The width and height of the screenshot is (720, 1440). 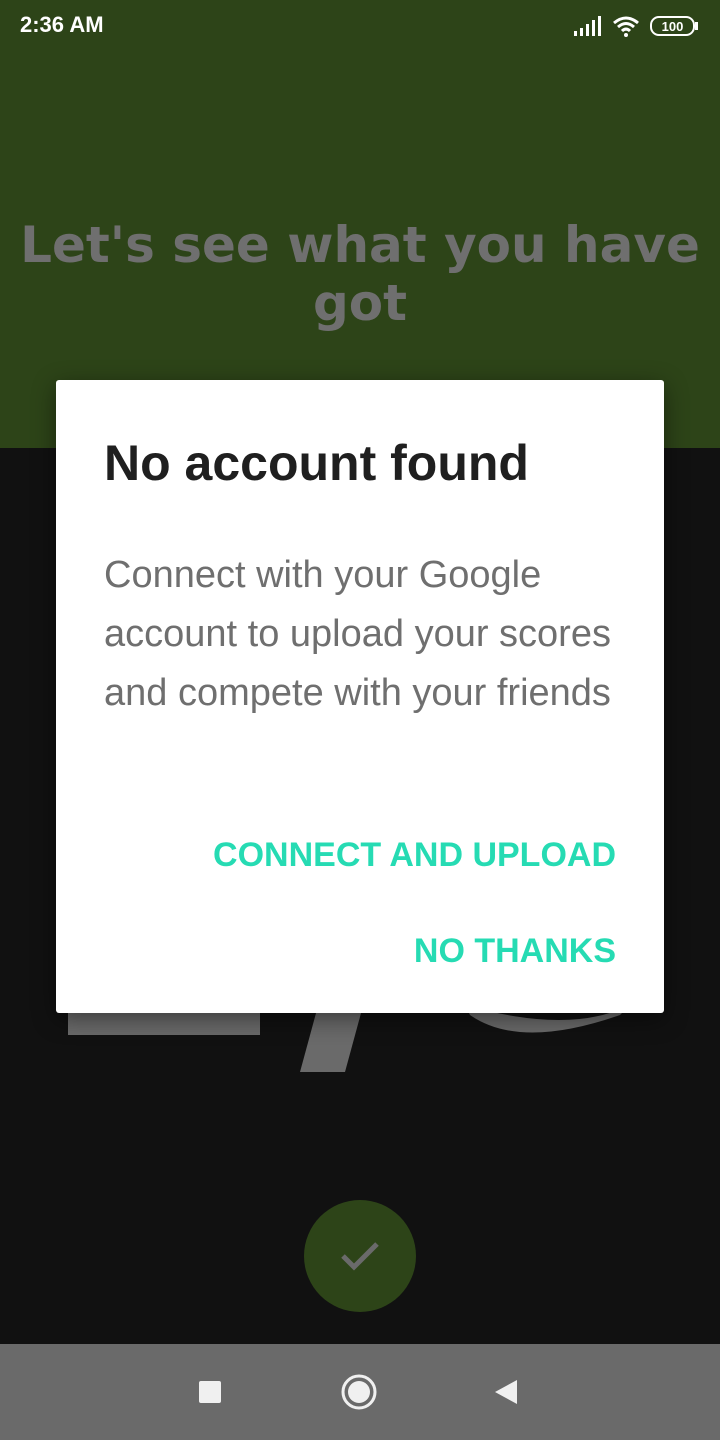 I want to click on navigation-bar, so click(x=360, y=1392).